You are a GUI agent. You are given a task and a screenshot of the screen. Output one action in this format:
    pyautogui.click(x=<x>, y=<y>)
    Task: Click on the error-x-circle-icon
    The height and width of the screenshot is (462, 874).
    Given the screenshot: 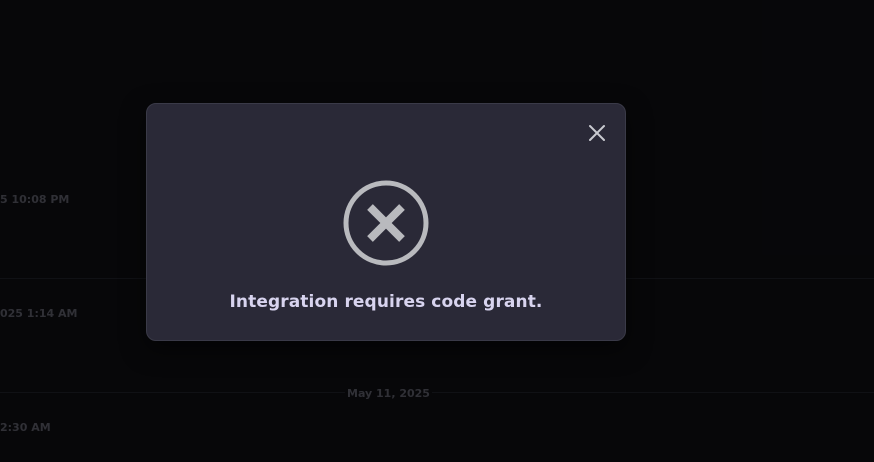 What is the action you would take?
    pyautogui.click(x=386, y=223)
    